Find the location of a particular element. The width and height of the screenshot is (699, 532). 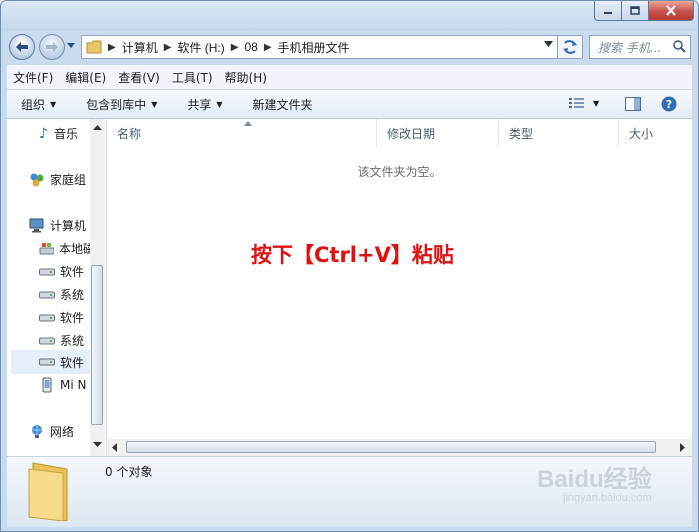

caption-buttons is located at coordinates (644, 11).